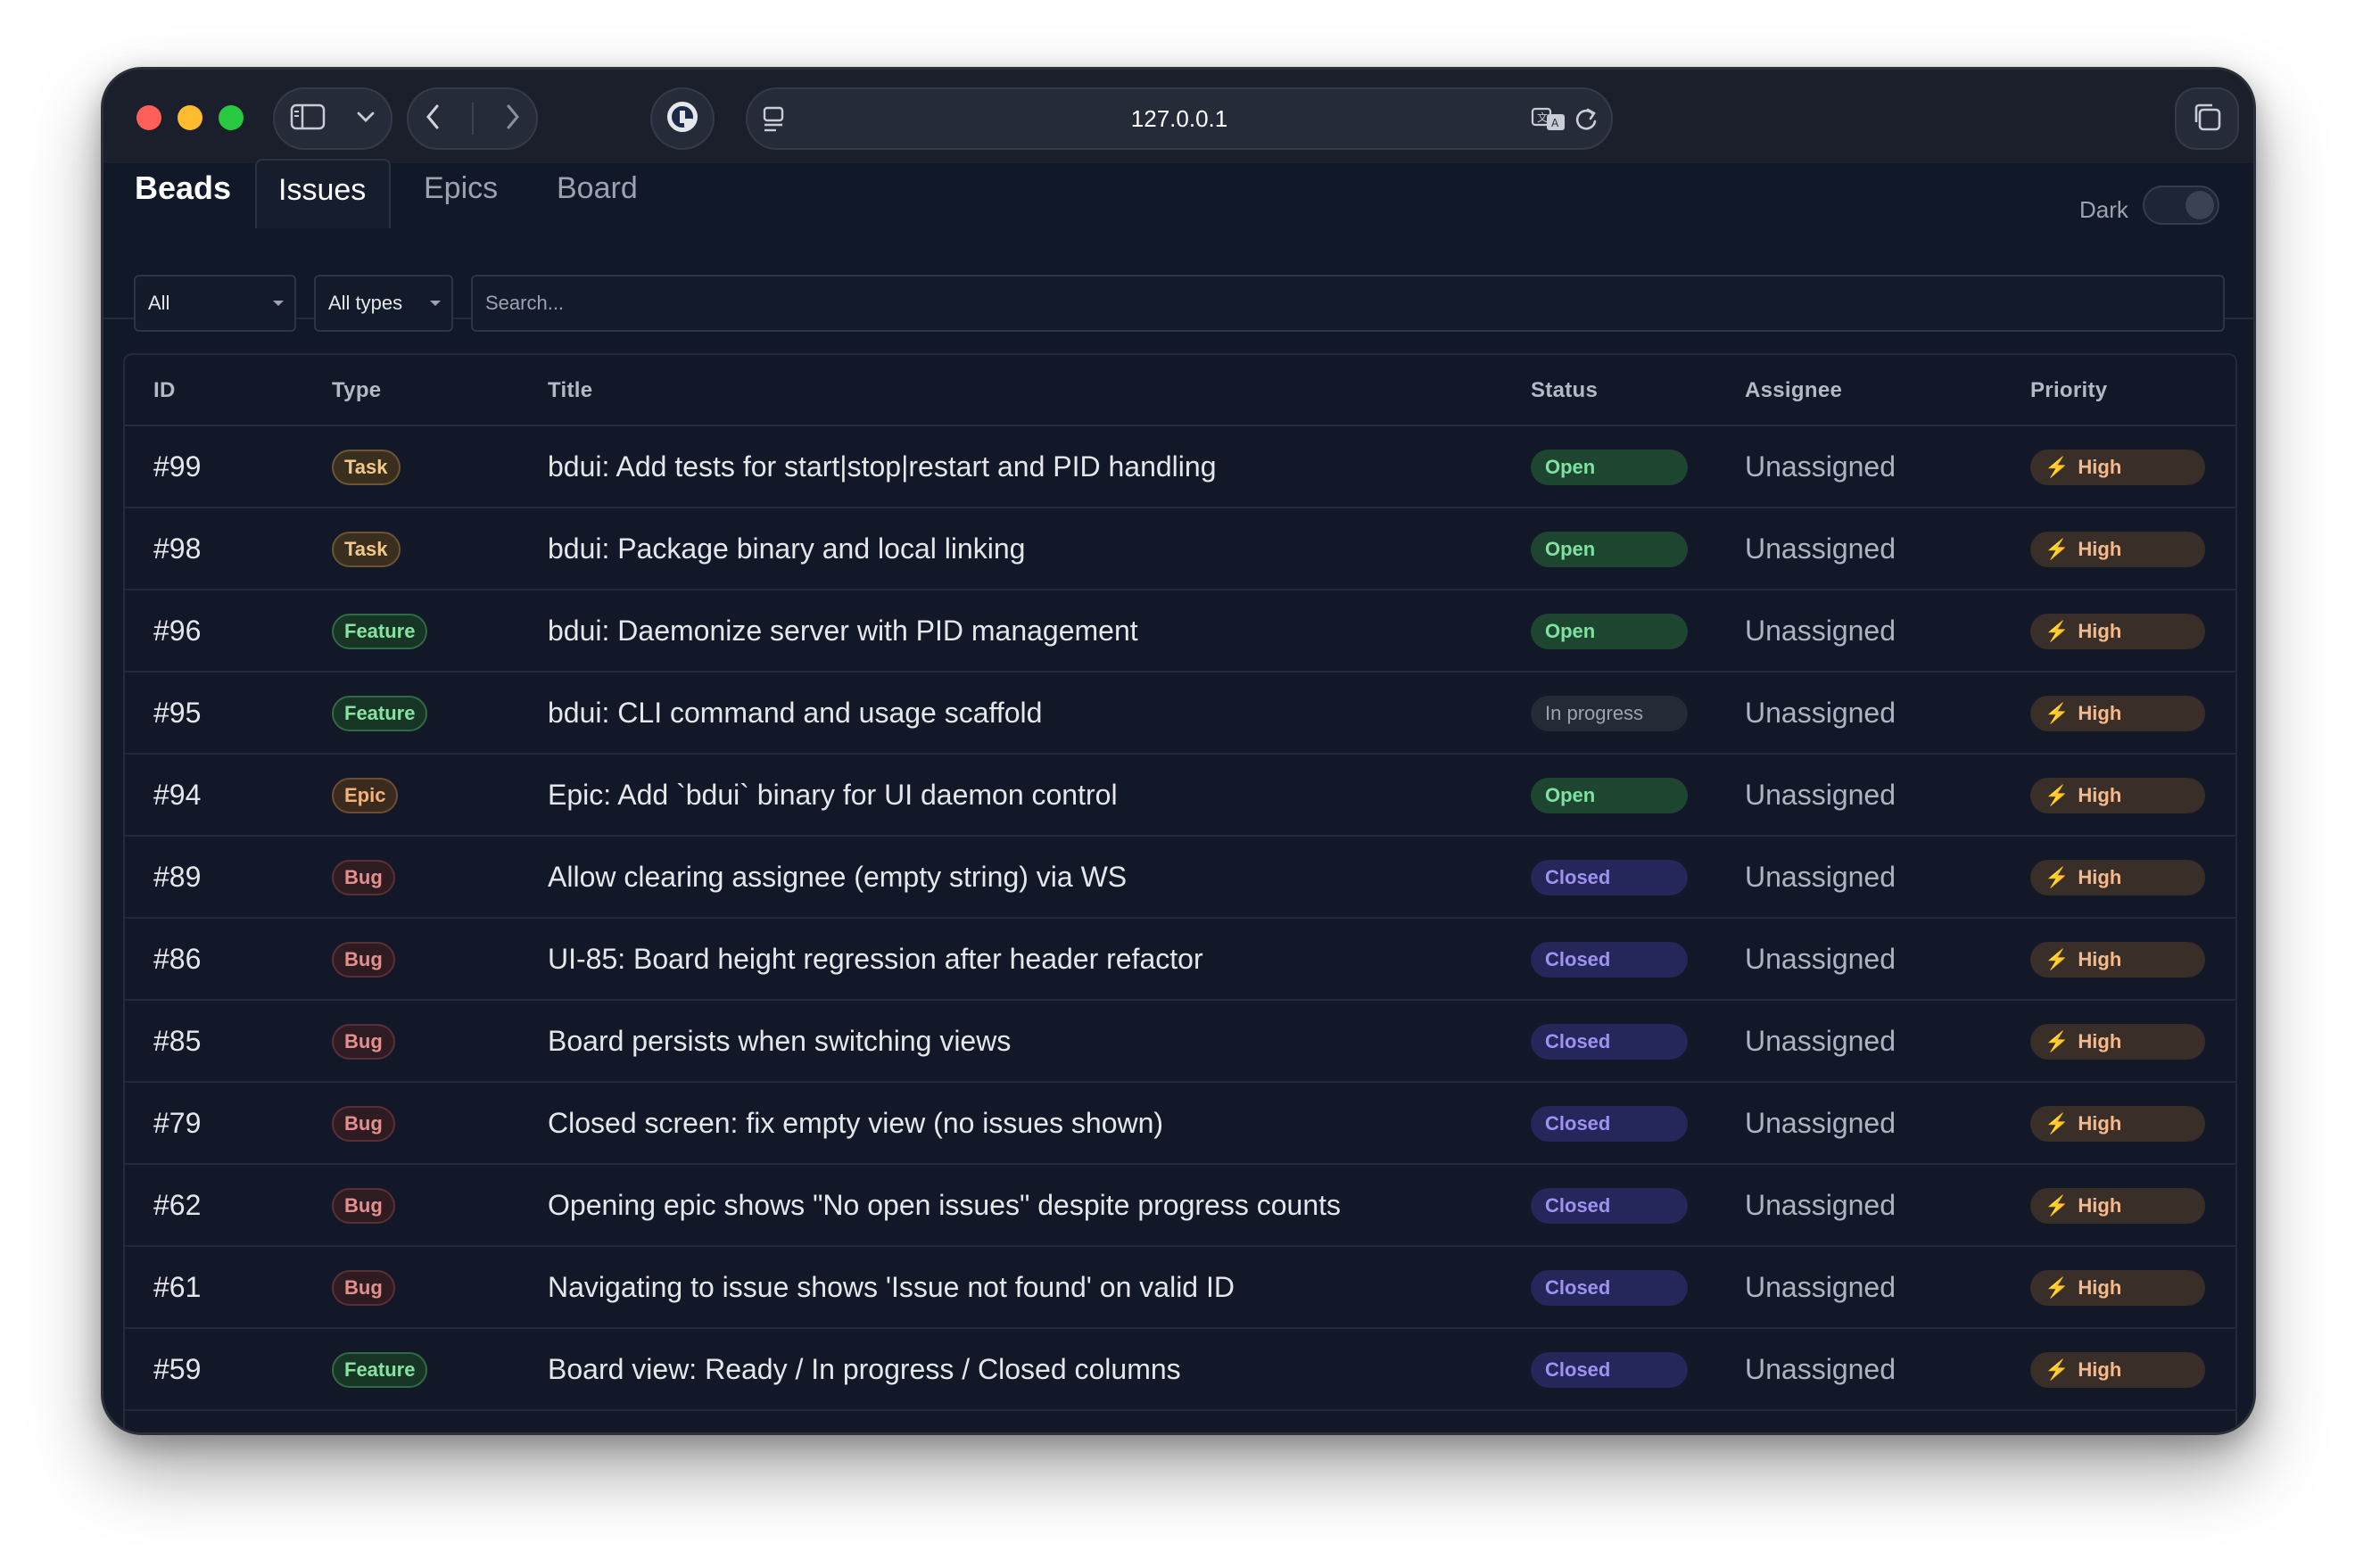 Image resolution: width=2355 pixels, height=1568 pixels. Describe the element at coordinates (177, 795) in the screenshot. I see `issue-id: #94` at that location.